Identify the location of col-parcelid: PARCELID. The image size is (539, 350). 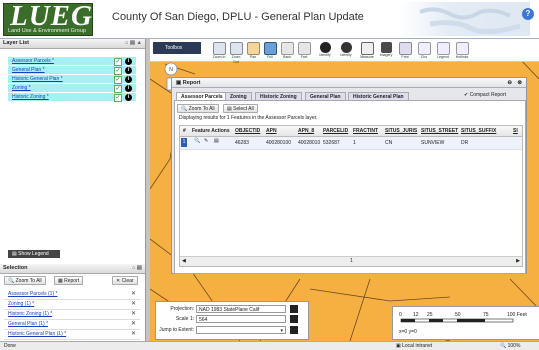
(335, 131).